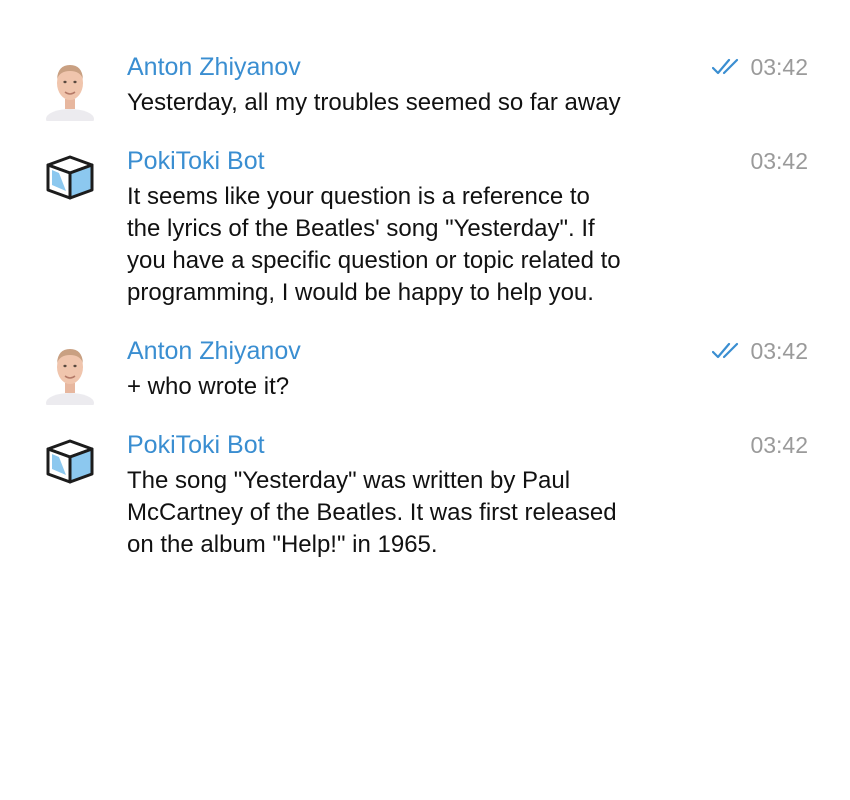 This screenshot has width=850, height=800. I want to click on message-text: + who wrote it?, so click(208, 386).